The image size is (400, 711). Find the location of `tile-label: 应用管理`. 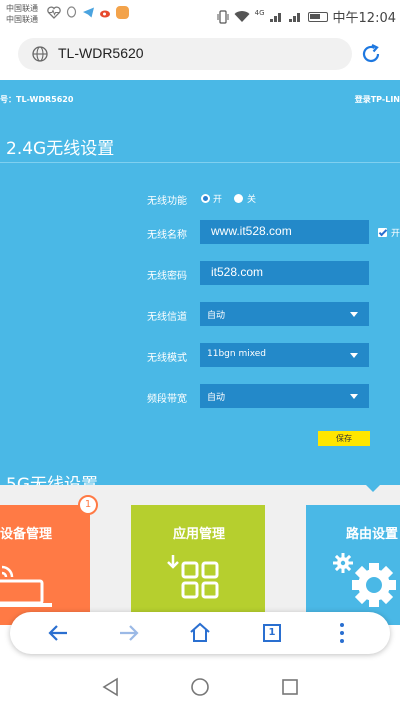

tile-label: 应用管理 is located at coordinates (199, 534).